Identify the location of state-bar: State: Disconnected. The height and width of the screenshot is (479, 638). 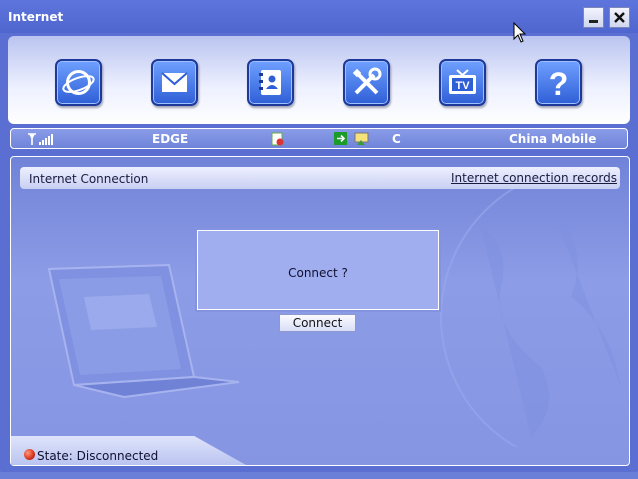
(128, 450).